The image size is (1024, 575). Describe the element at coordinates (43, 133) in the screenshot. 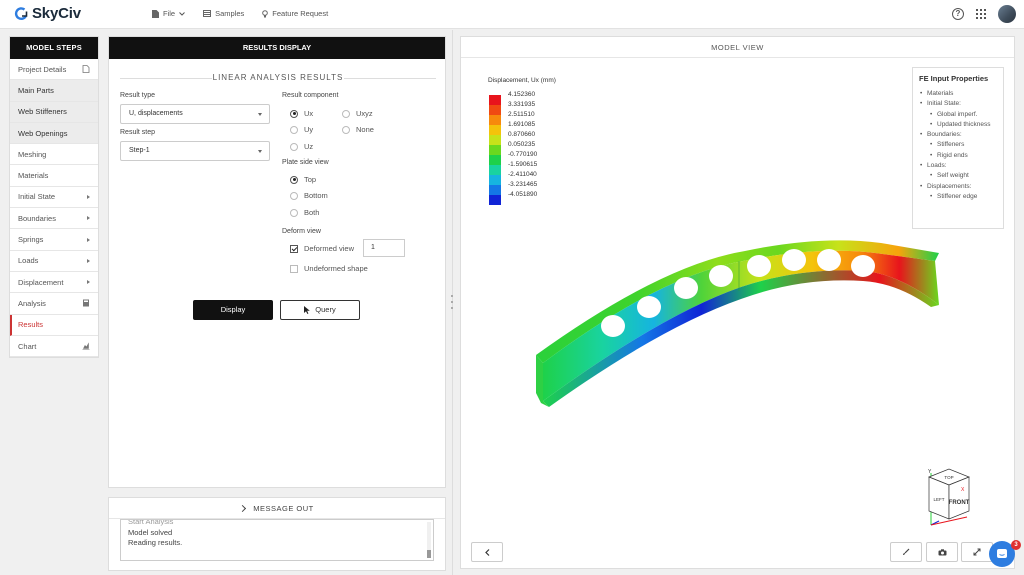

I see `sidebar-item-label: Web Openings` at that location.